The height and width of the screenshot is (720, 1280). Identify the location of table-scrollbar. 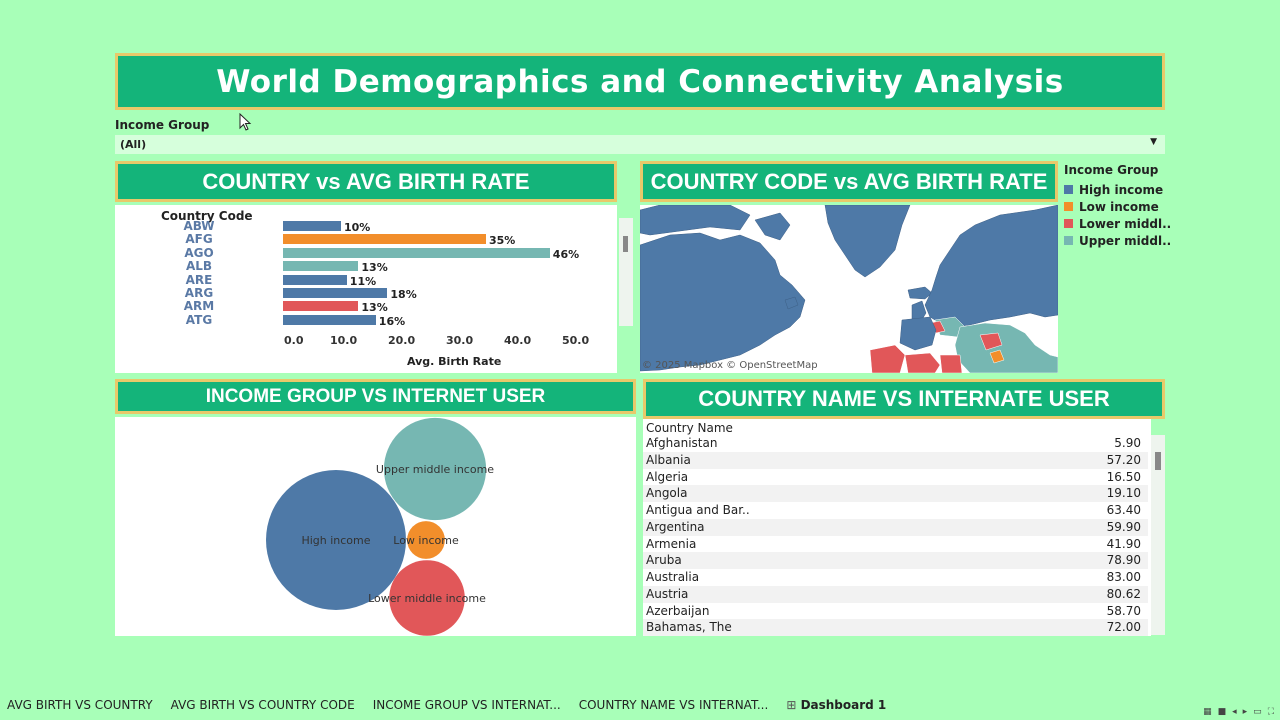
(1158, 535).